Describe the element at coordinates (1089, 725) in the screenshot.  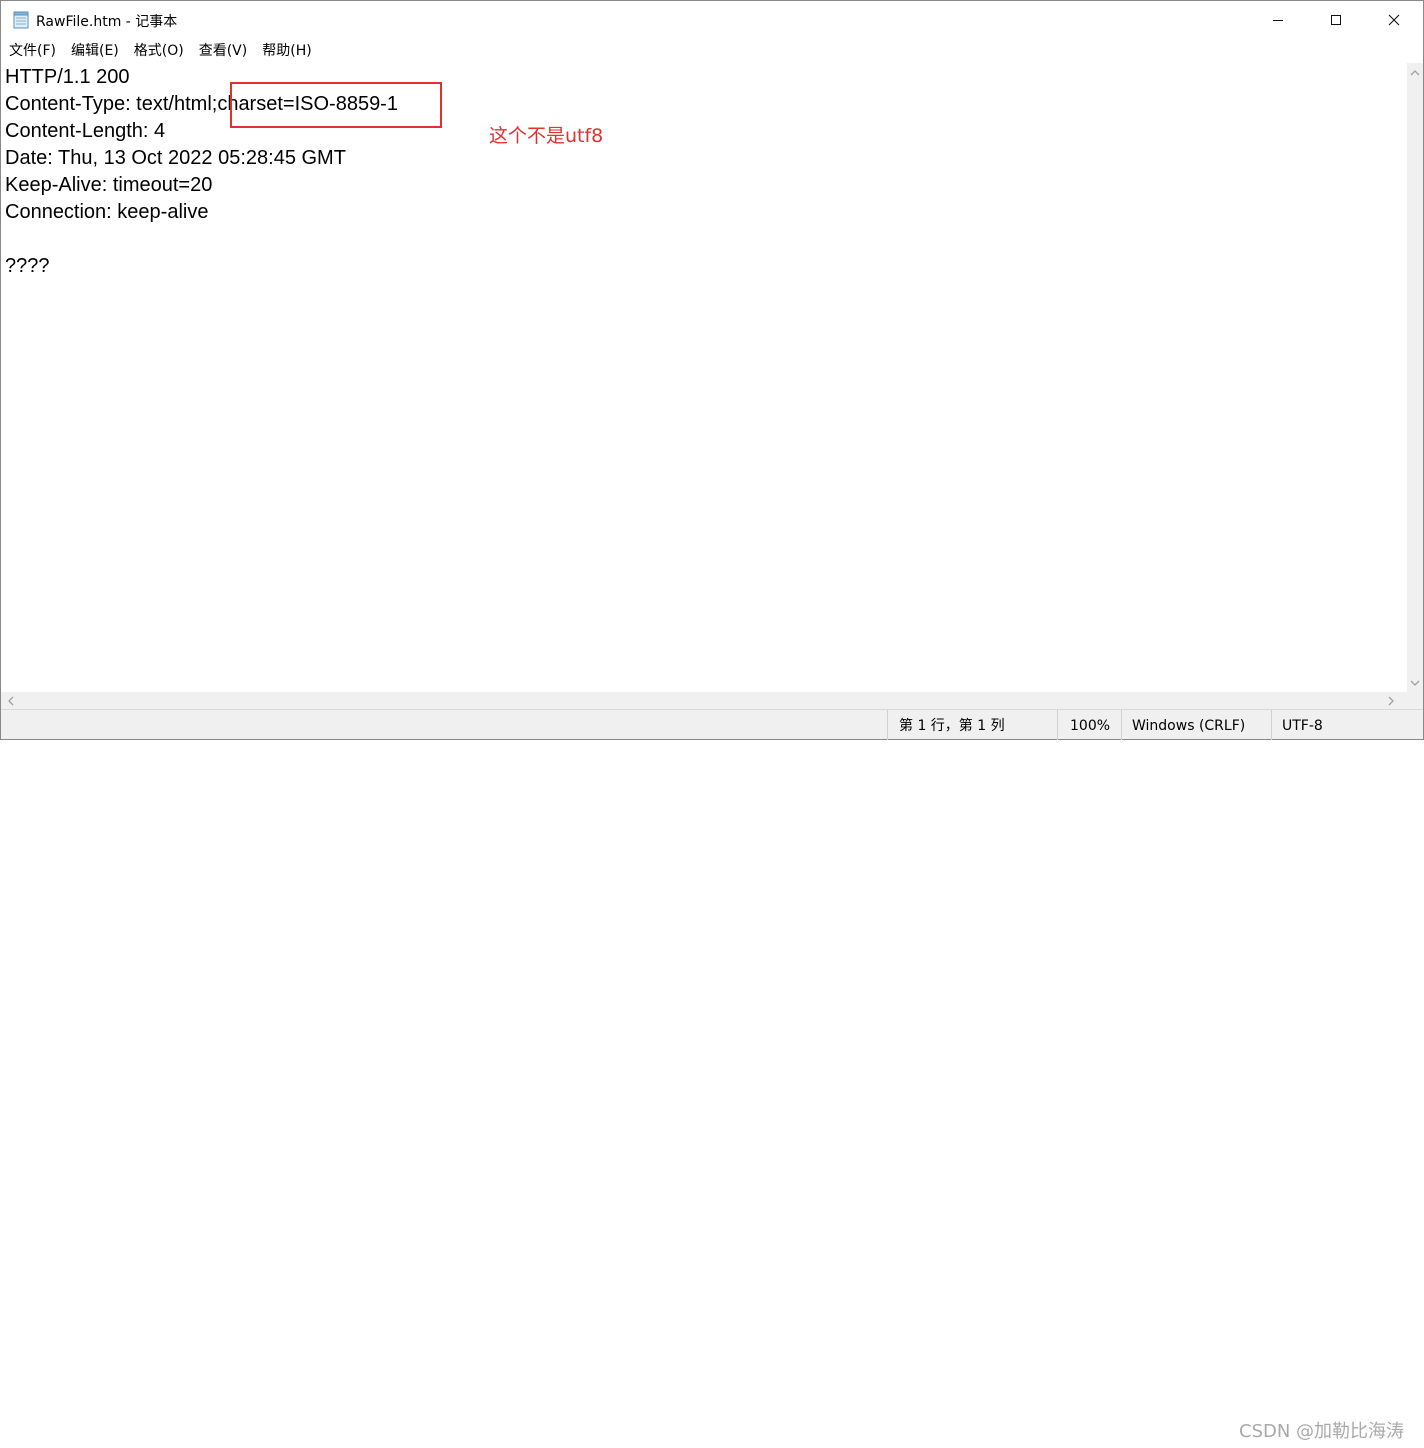
I see `status-zoom: 100%` at that location.